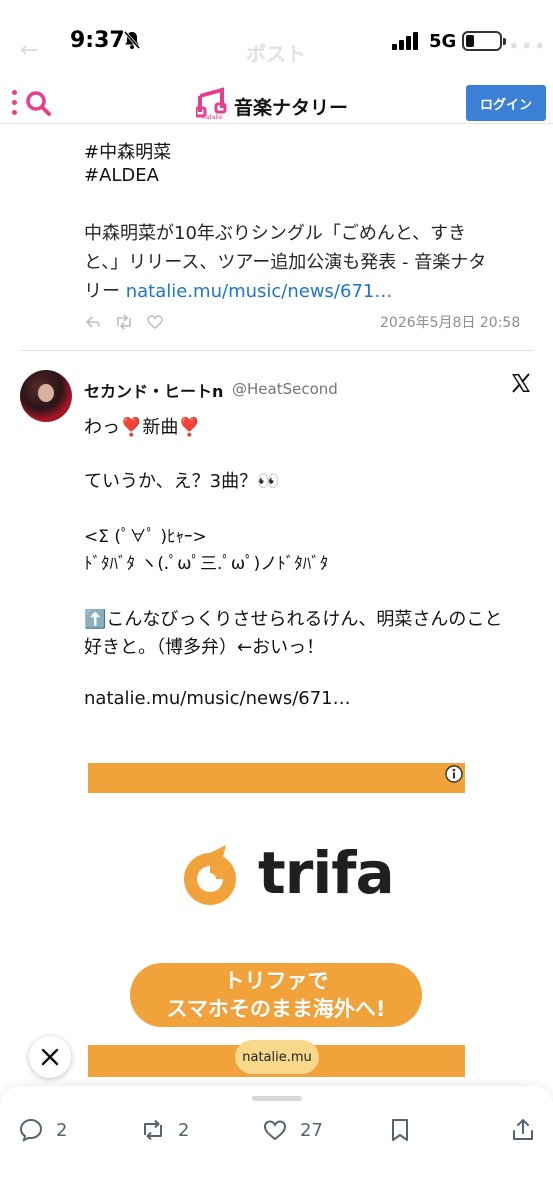  Describe the element at coordinates (276, 54) in the screenshot. I see `page-title-ghost: ポスト` at that location.